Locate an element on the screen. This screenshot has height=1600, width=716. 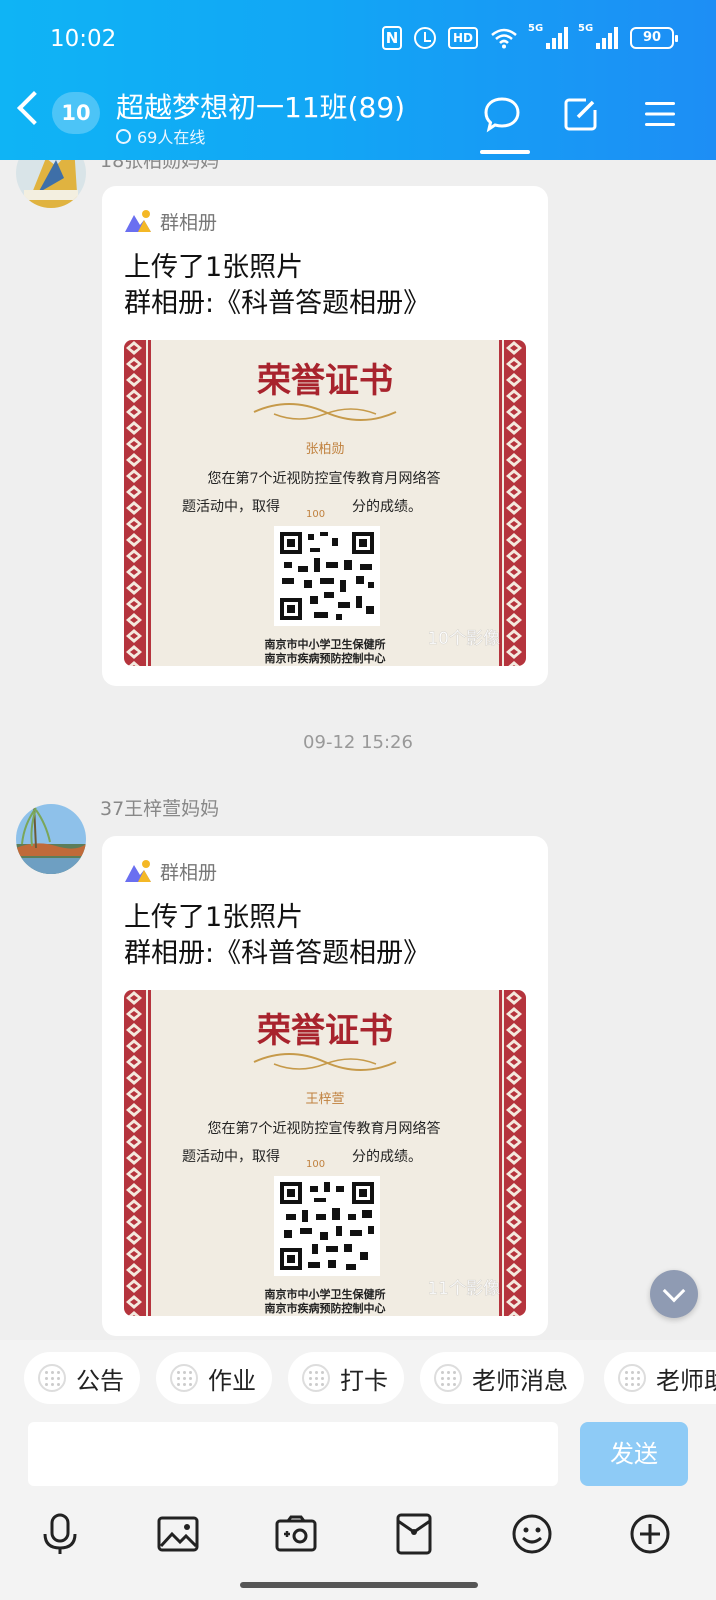
red-packet-icon is located at coordinates (414, 1534).